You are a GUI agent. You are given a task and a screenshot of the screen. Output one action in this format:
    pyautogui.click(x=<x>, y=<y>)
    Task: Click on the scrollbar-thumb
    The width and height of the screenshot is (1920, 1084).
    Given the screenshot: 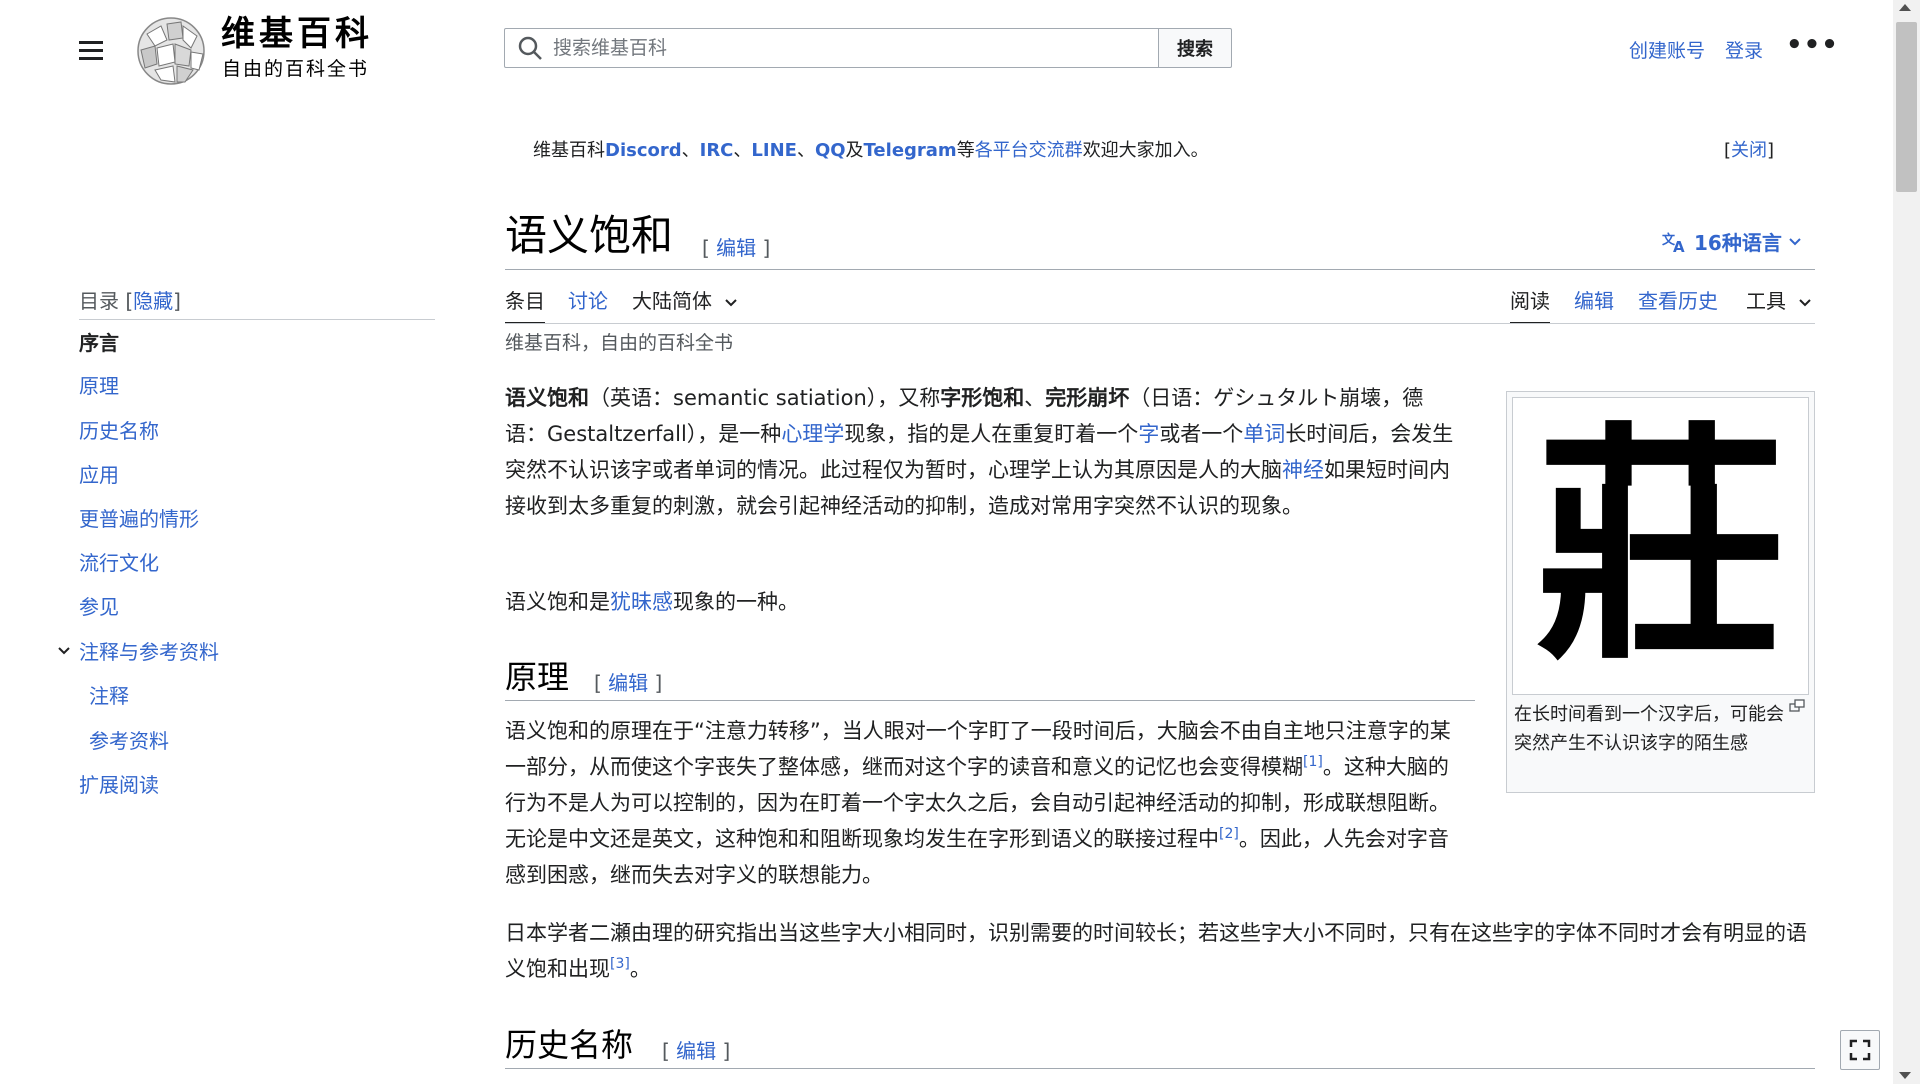 What is the action you would take?
    pyautogui.click(x=1906, y=107)
    